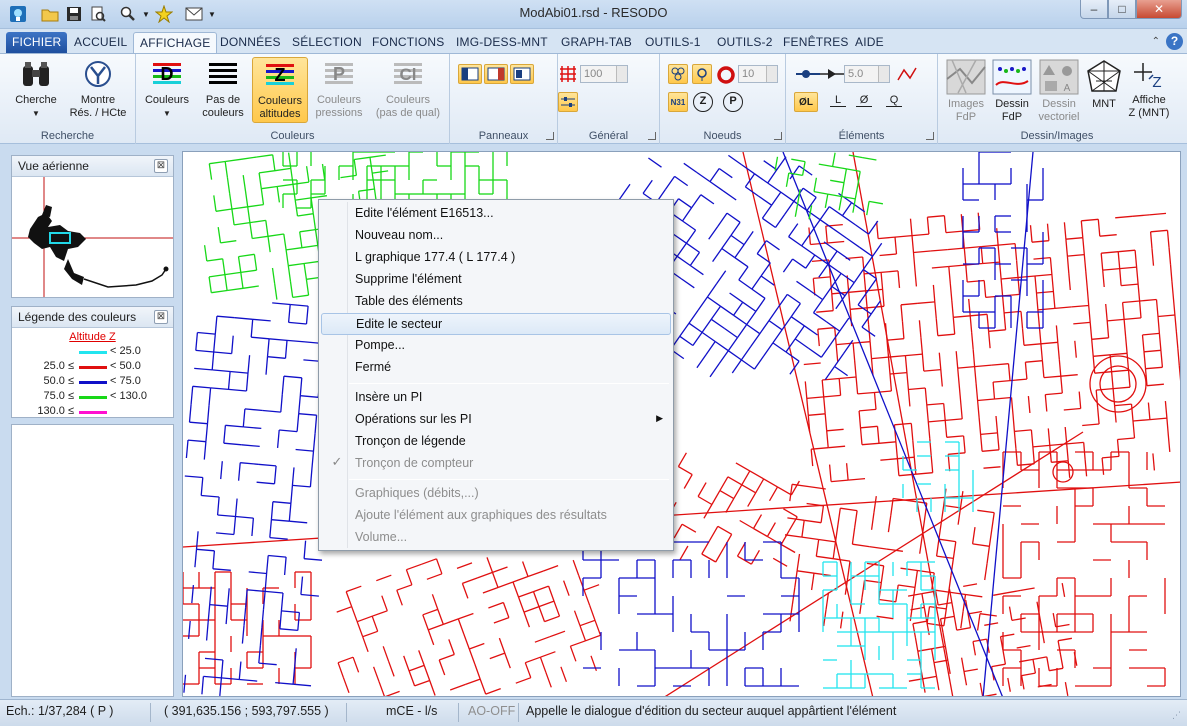 This screenshot has height=726, width=1187. I want to click on tab-aide: AIDE, so click(869, 42).